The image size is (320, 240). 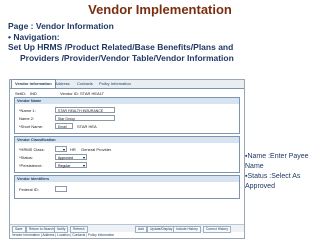 What do you see at coordinates (61, 149) in the screenshot?
I see `hrms-class-select` at bounding box center [61, 149].